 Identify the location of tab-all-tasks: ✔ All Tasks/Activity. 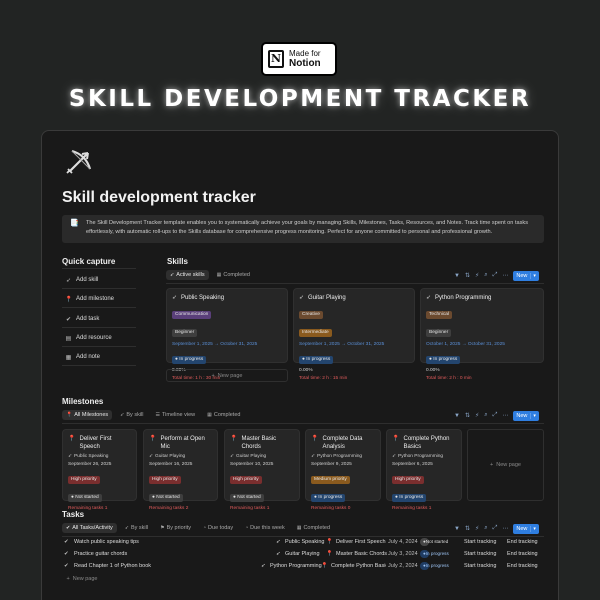
(89, 528).